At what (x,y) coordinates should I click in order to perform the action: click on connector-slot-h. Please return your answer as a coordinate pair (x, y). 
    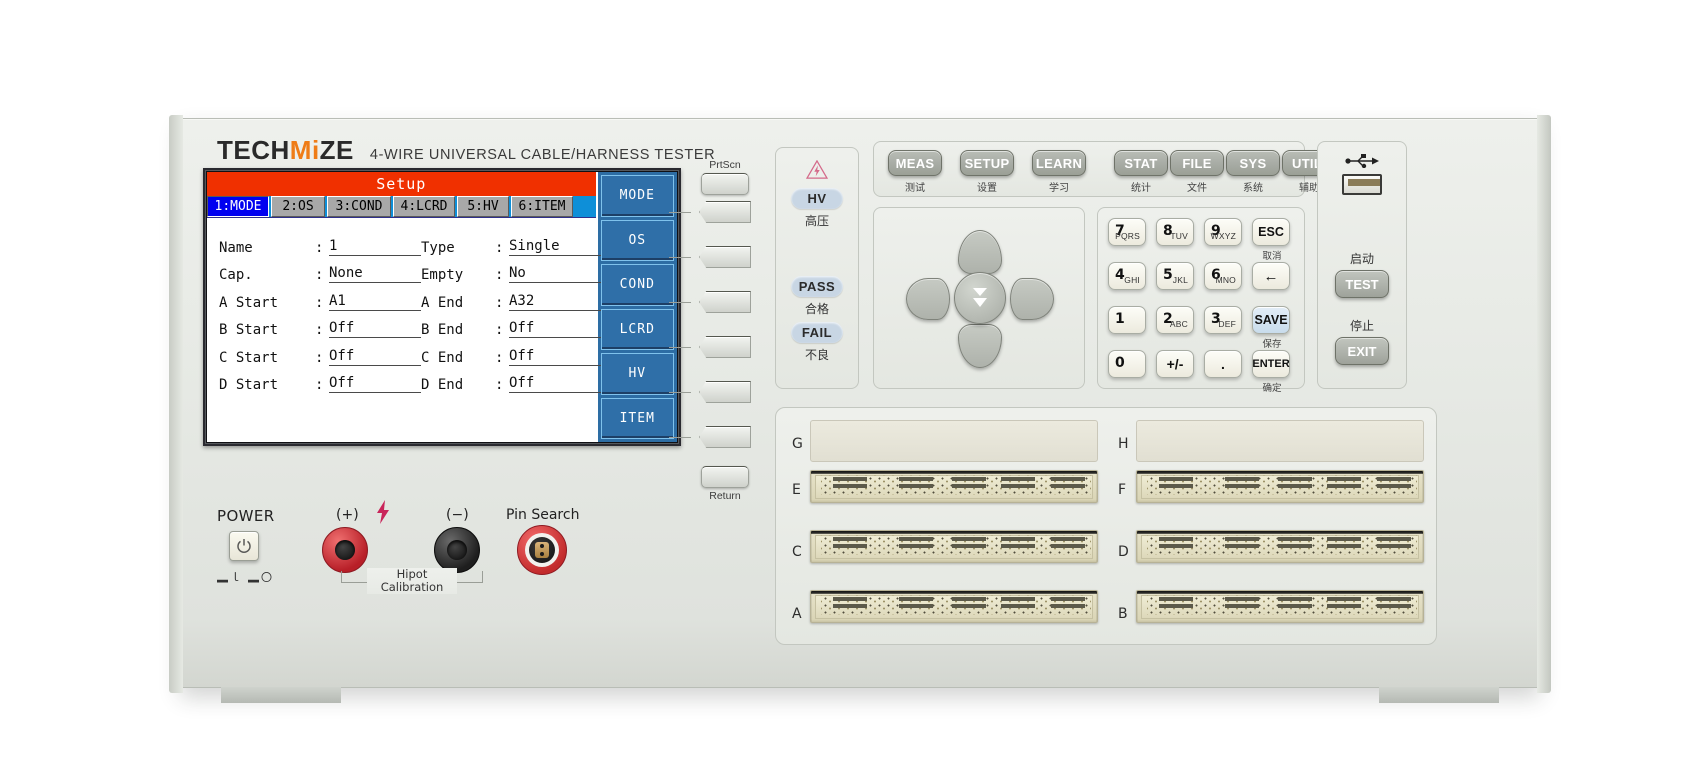
    Looking at the image, I should click on (1280, 441).